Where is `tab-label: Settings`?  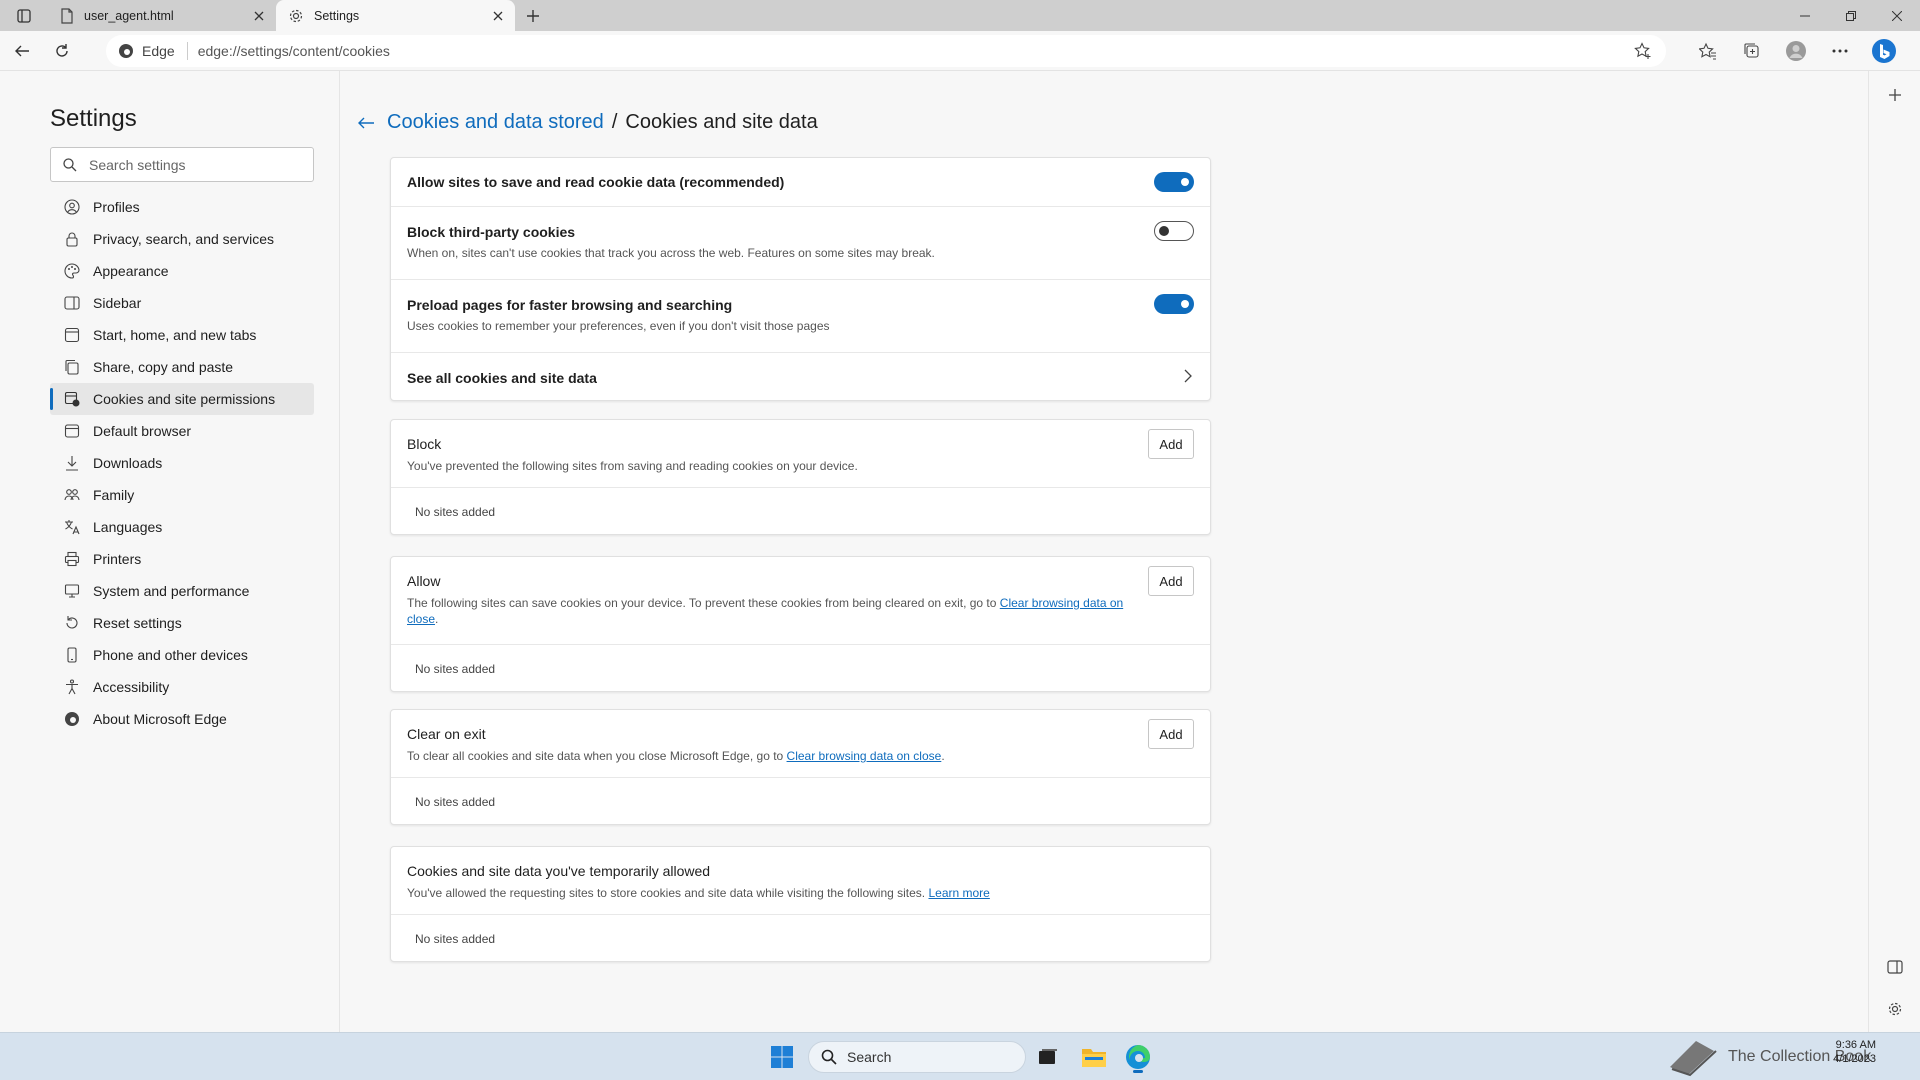
tab-label: Settings is located at coordinates (337, 15).